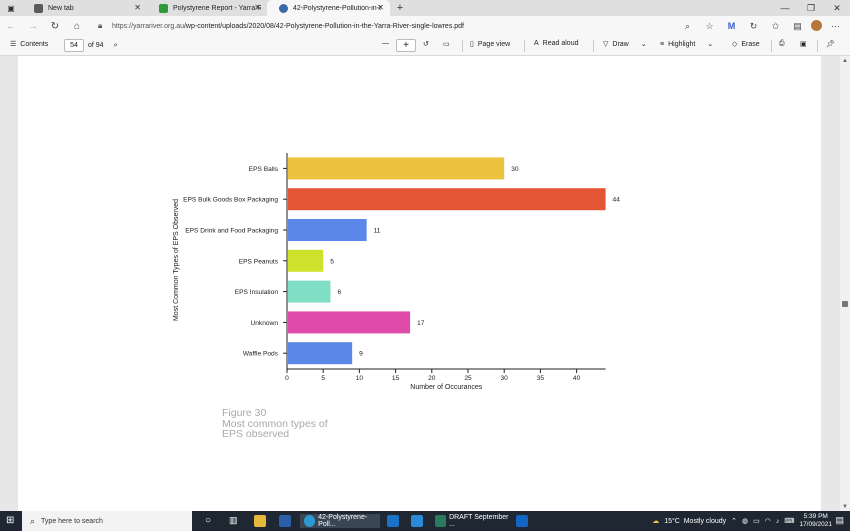 The width and height of the screenshot is (850, 531). I want to click on network-icon: ◍, so click(745, 521).